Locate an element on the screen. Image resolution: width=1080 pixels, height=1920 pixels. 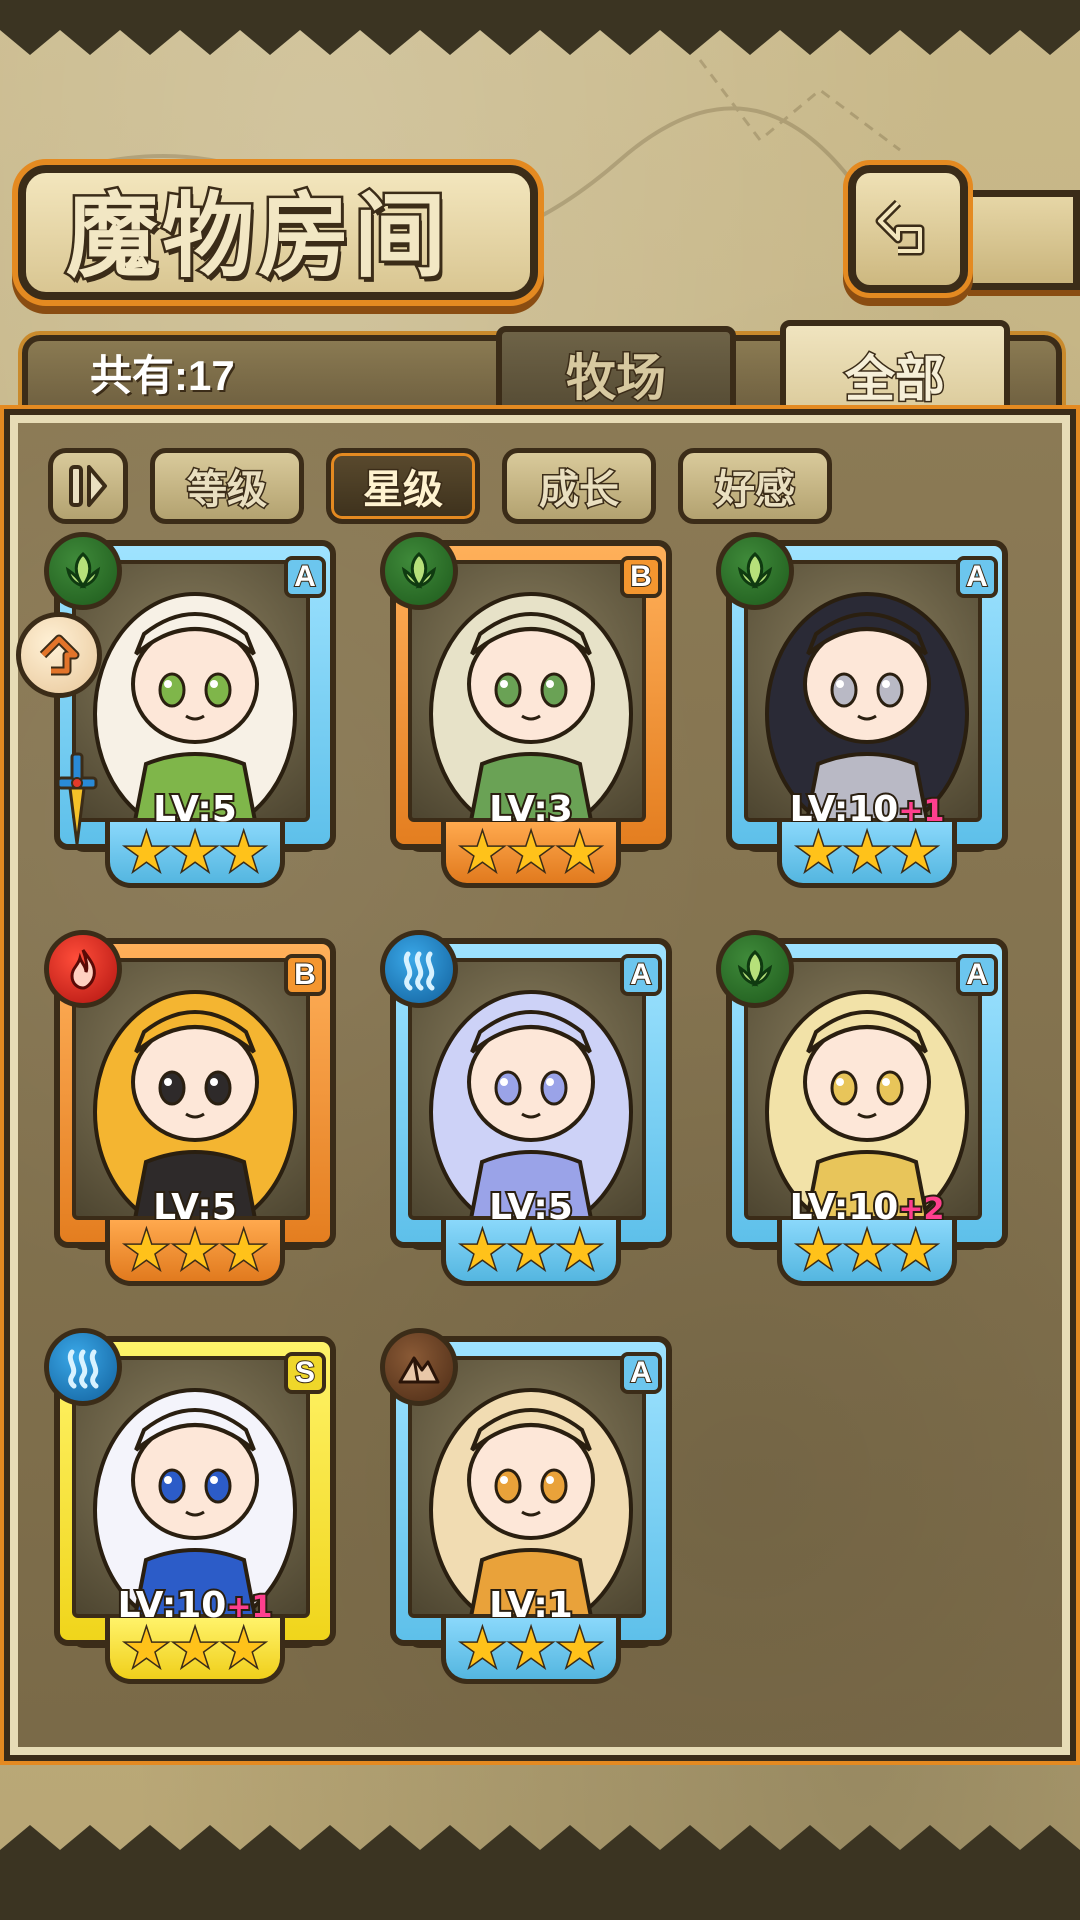
title-plaque: 魔物房间 is located at coordinates (278, 232).